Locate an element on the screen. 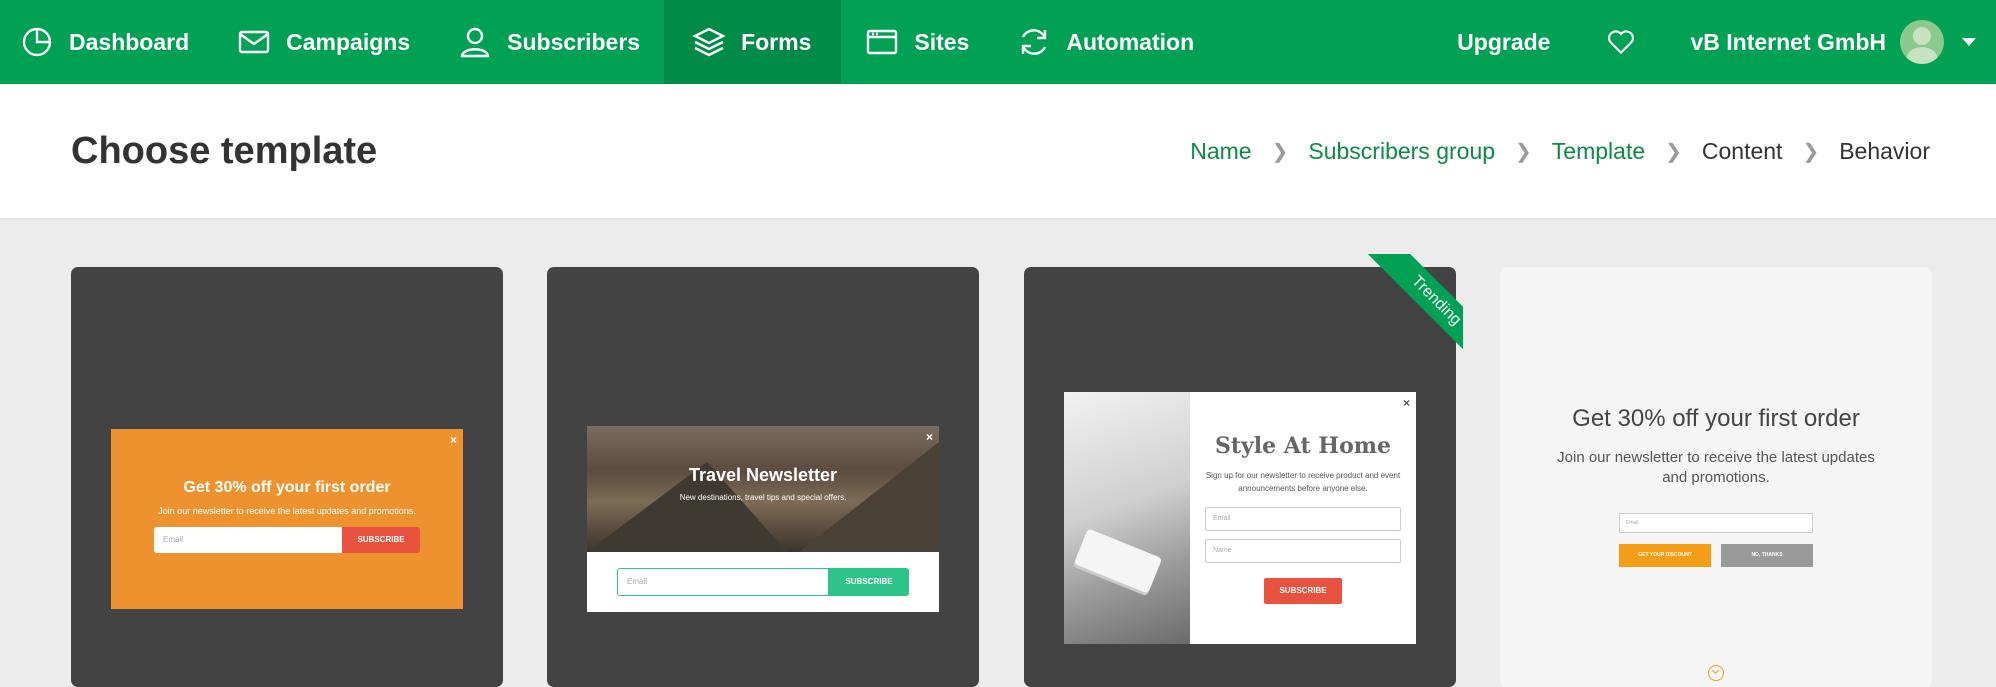 The image size is (1996, 687). breadcrumb-content: Content is located at coordinates (1742, 151).